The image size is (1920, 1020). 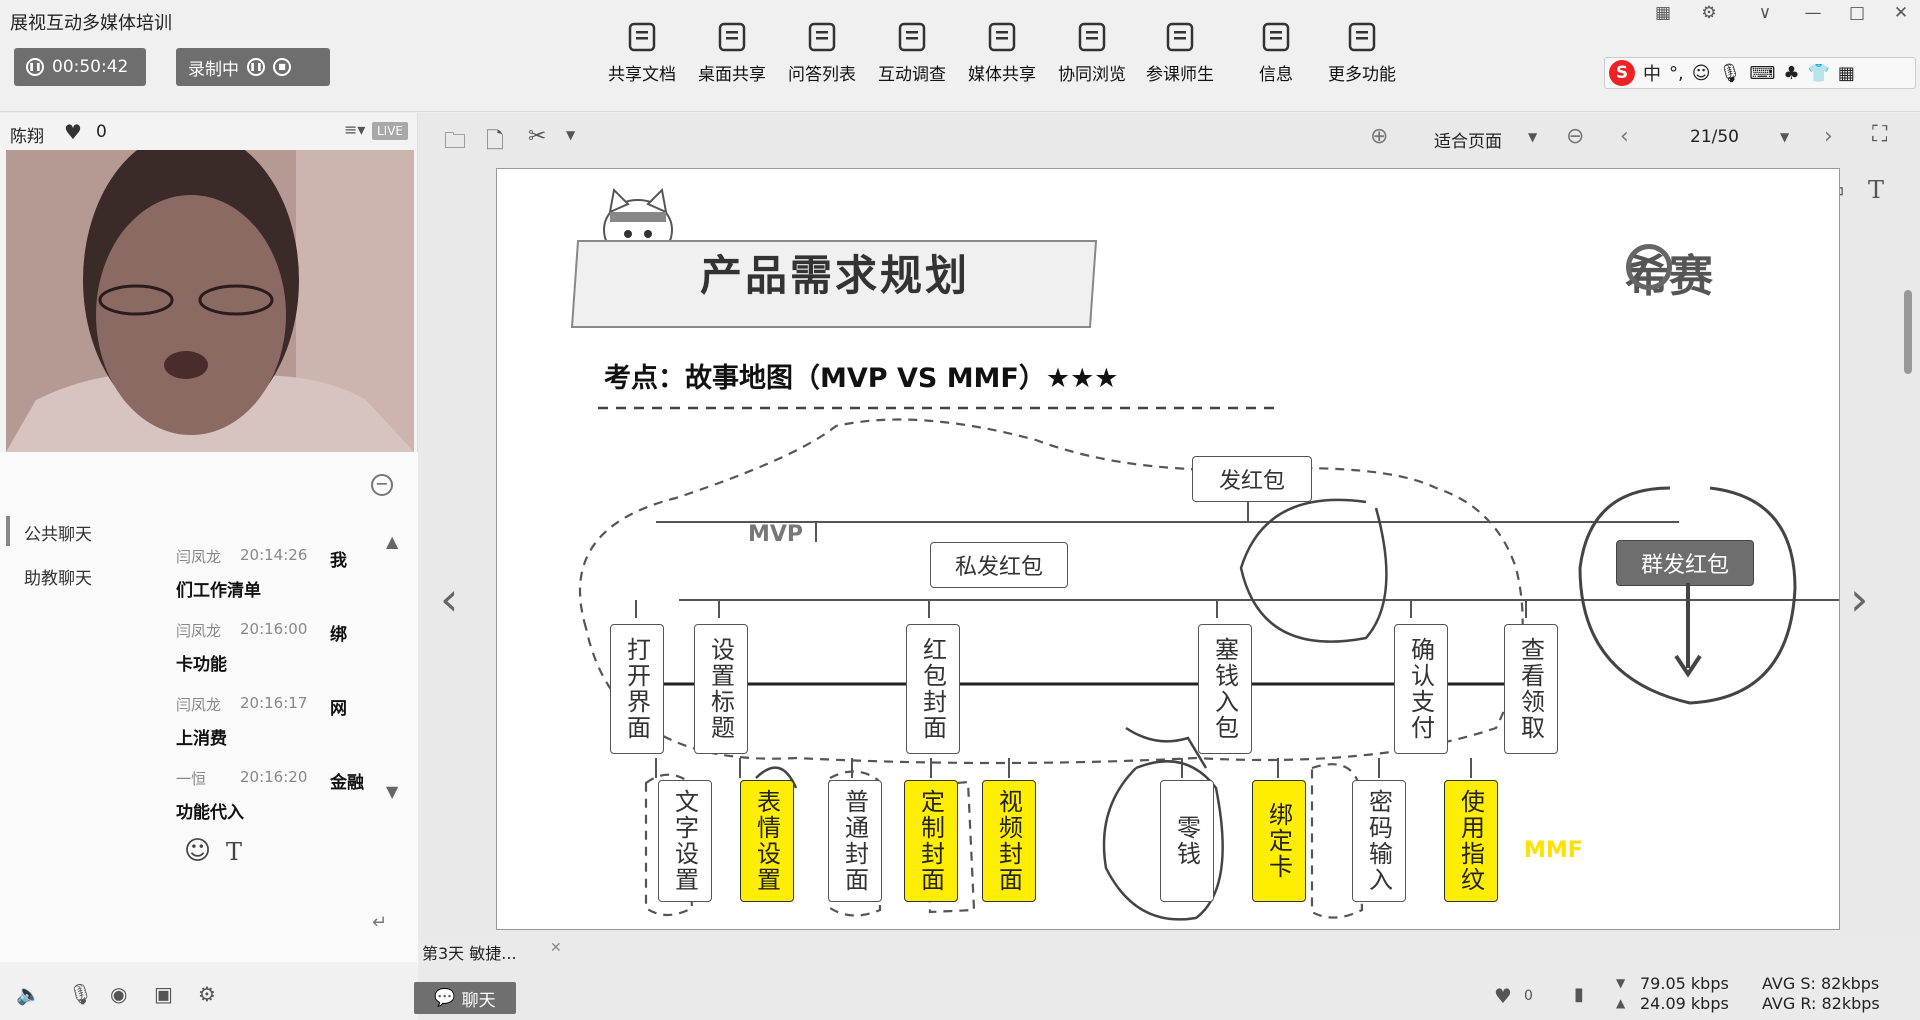 What do you see at coordinates (207, 994) in the screenshot?
I see `settings-icon: ⚙` at bounding box center [207, 994].